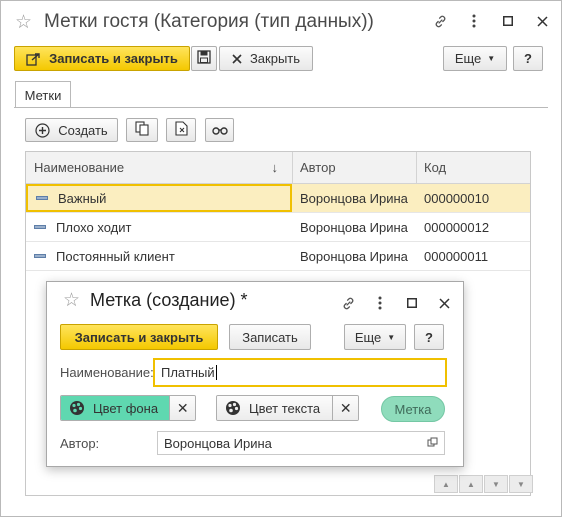 This screenshot has width=562, height=517. Describe the element at coordinates (491, 21) in the screenshot. I see `window-controls` at that location.